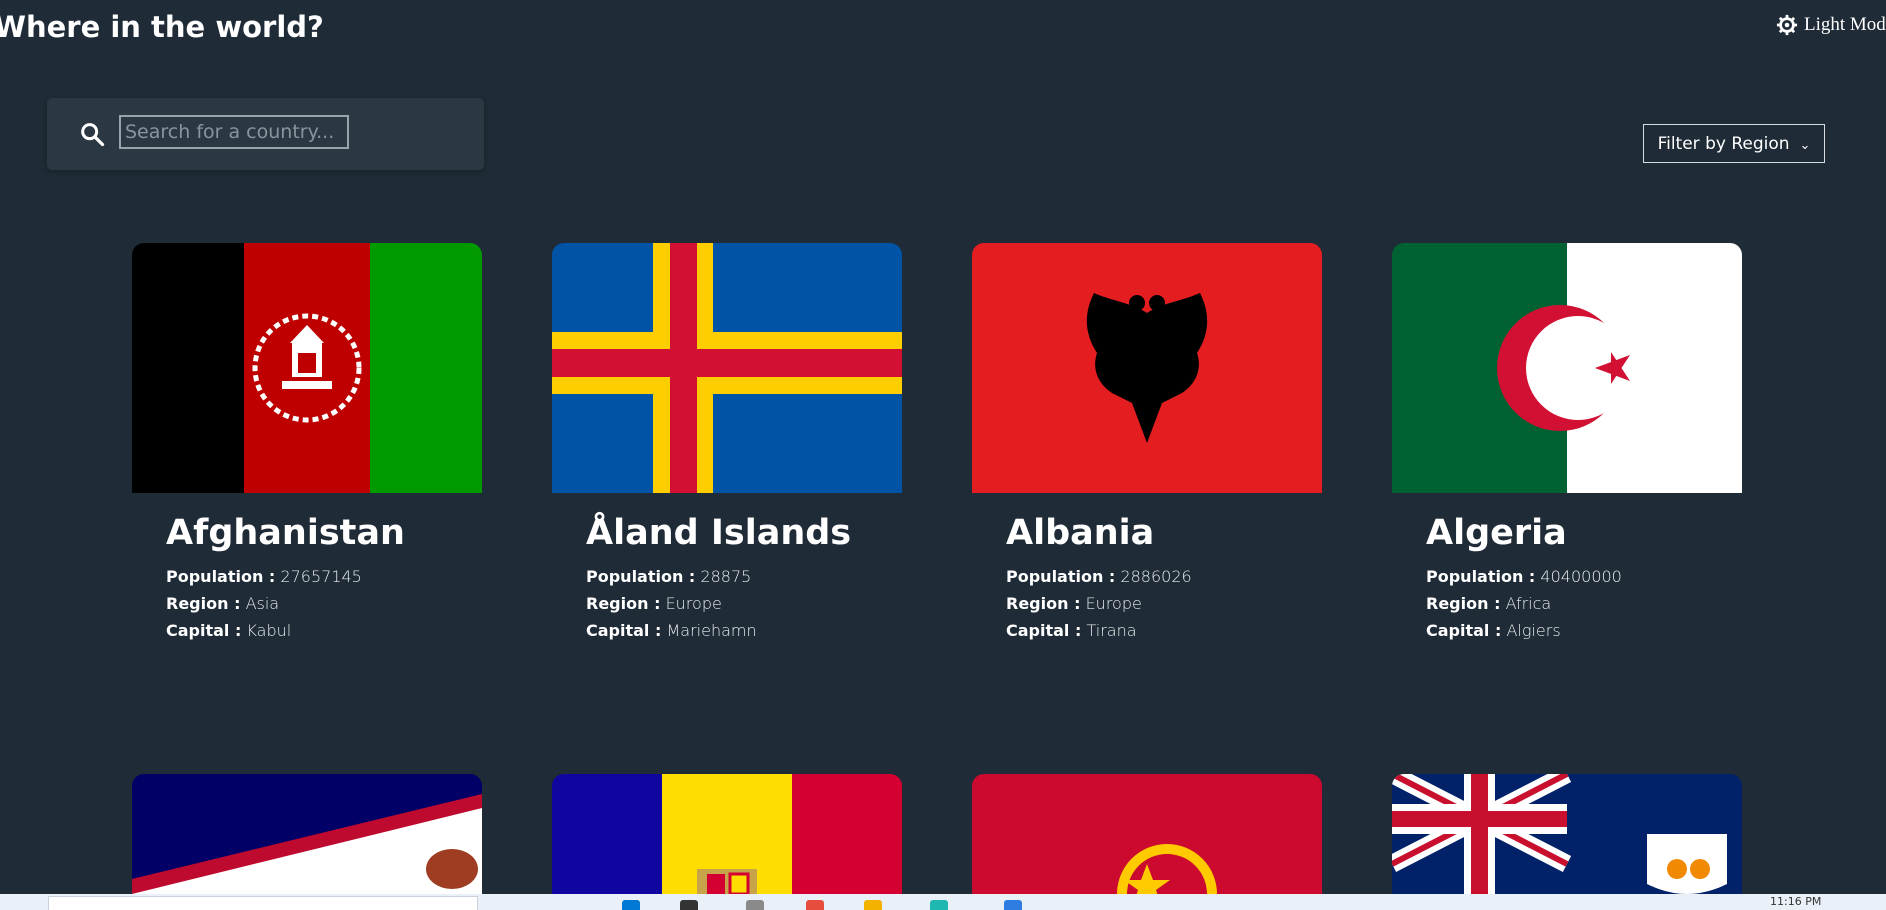  I want to click on region-line: Region : Africa, so click(1584, 603).